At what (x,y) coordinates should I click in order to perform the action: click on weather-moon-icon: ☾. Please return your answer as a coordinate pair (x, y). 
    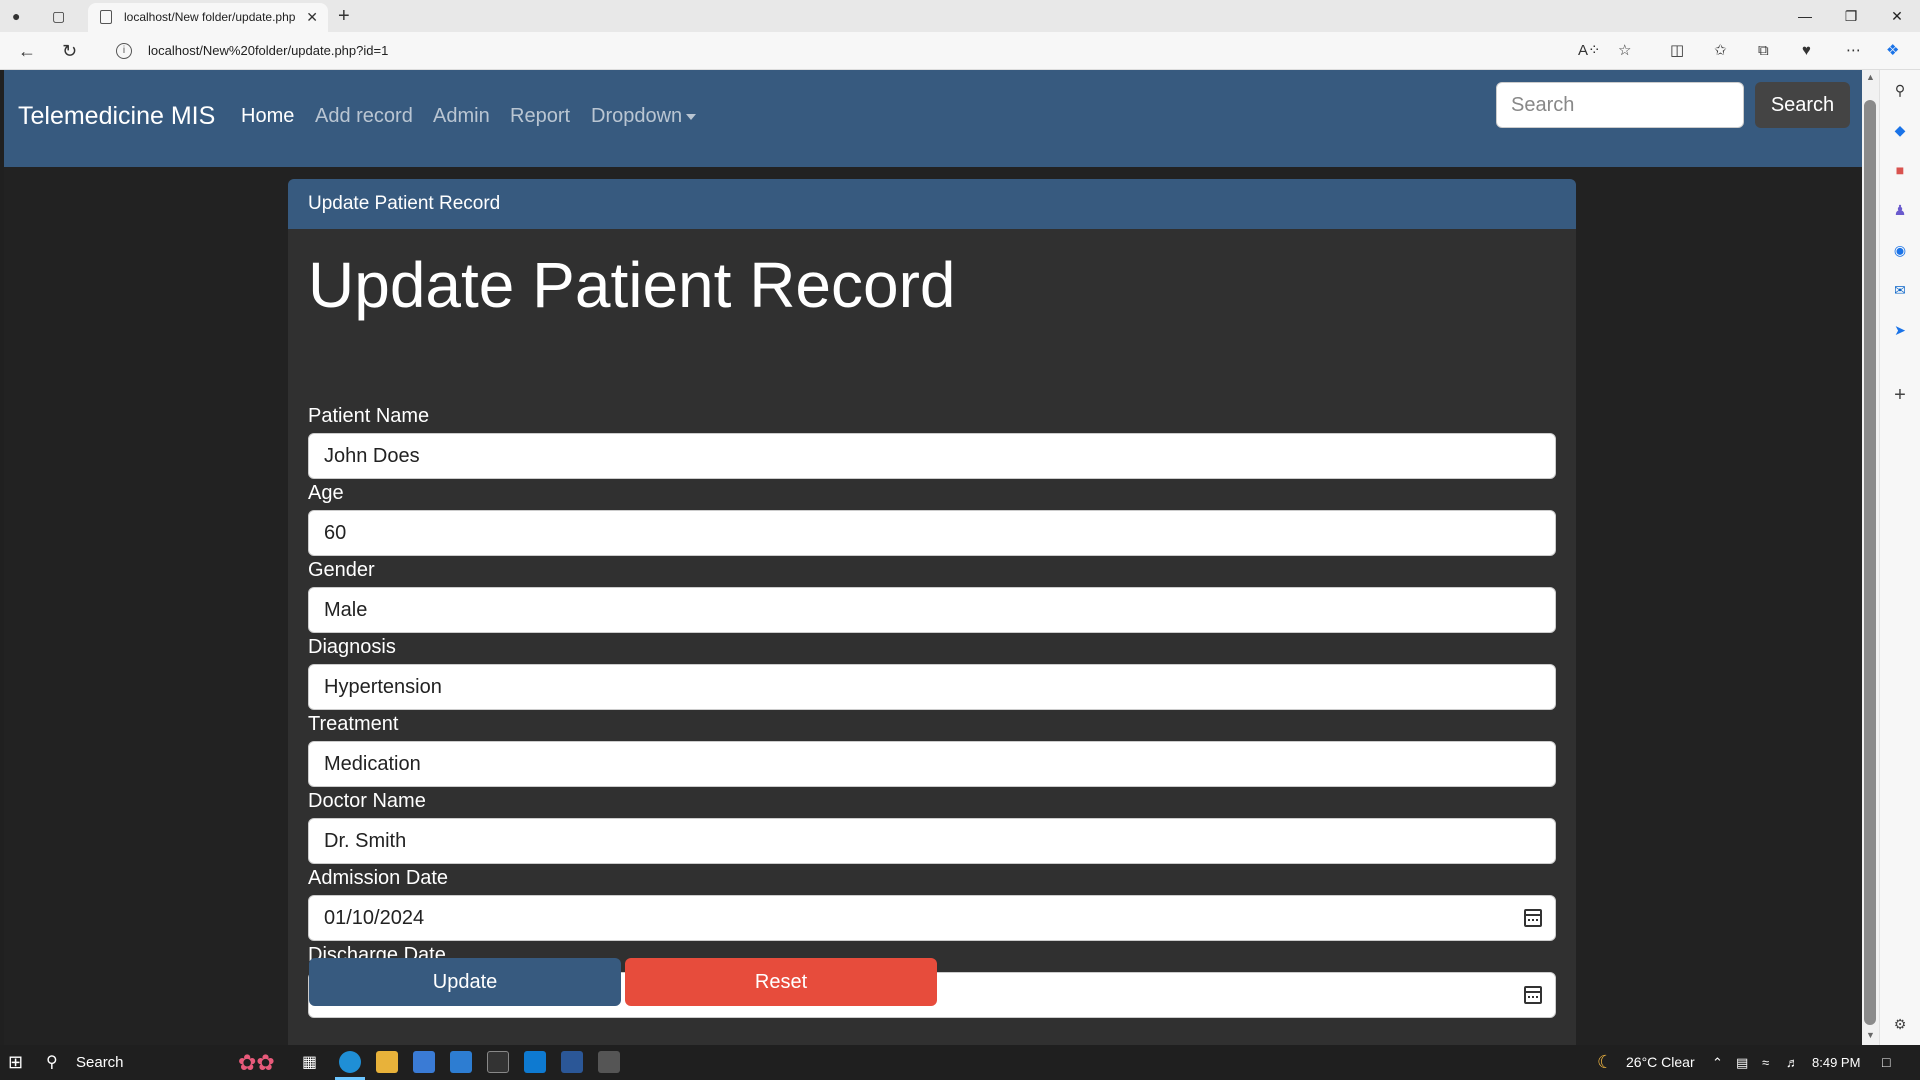
    Looking at the image, I should click on (1605, 1062).